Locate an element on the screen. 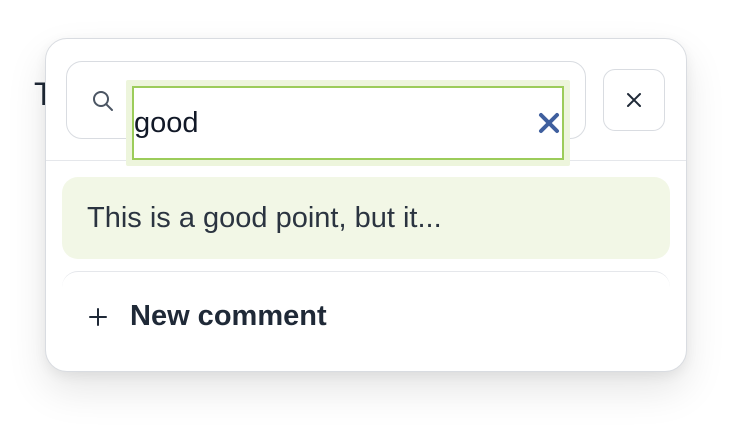  new-comment-label: New comment is located at coordinates (228, 316).